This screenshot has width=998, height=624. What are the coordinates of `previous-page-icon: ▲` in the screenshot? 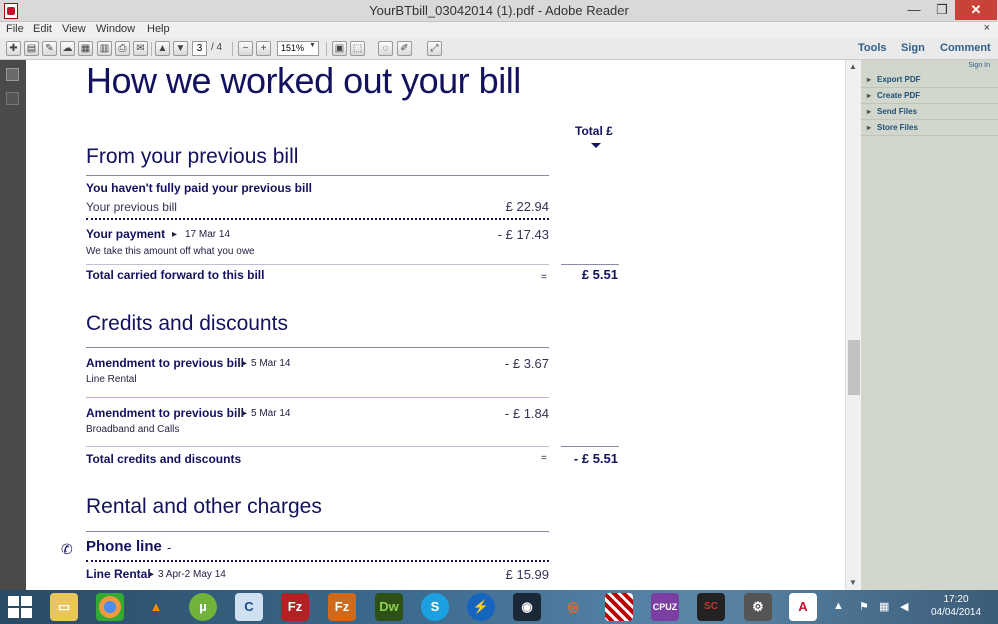 It's located at (162, 48).